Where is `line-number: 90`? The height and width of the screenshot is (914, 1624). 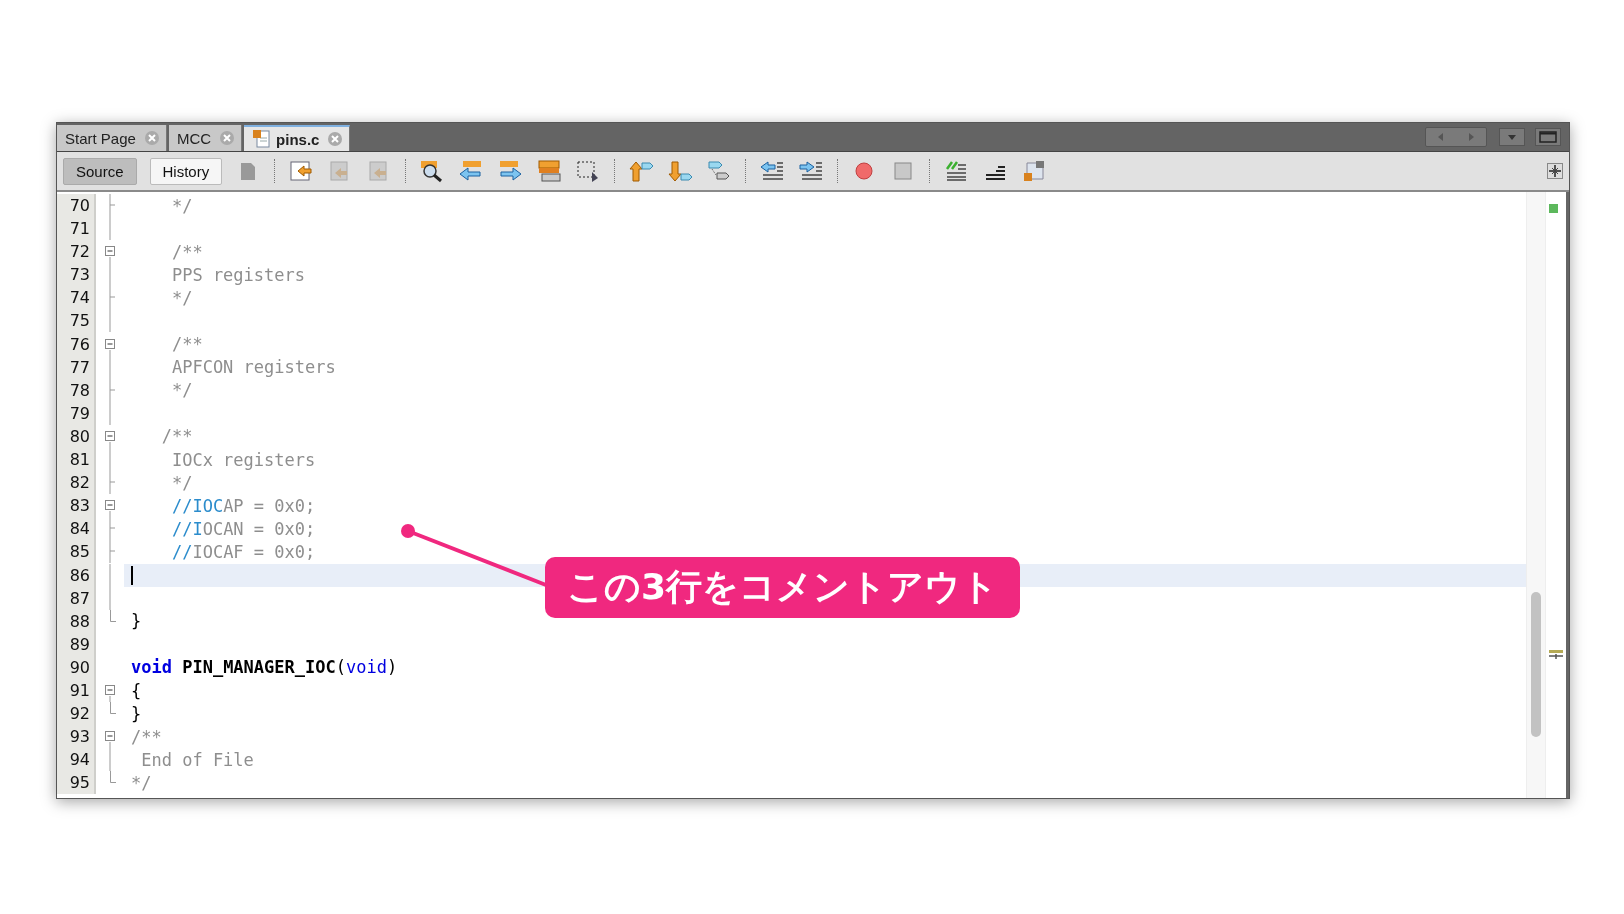 line-number: 90 is located at coordinates (76, 667).